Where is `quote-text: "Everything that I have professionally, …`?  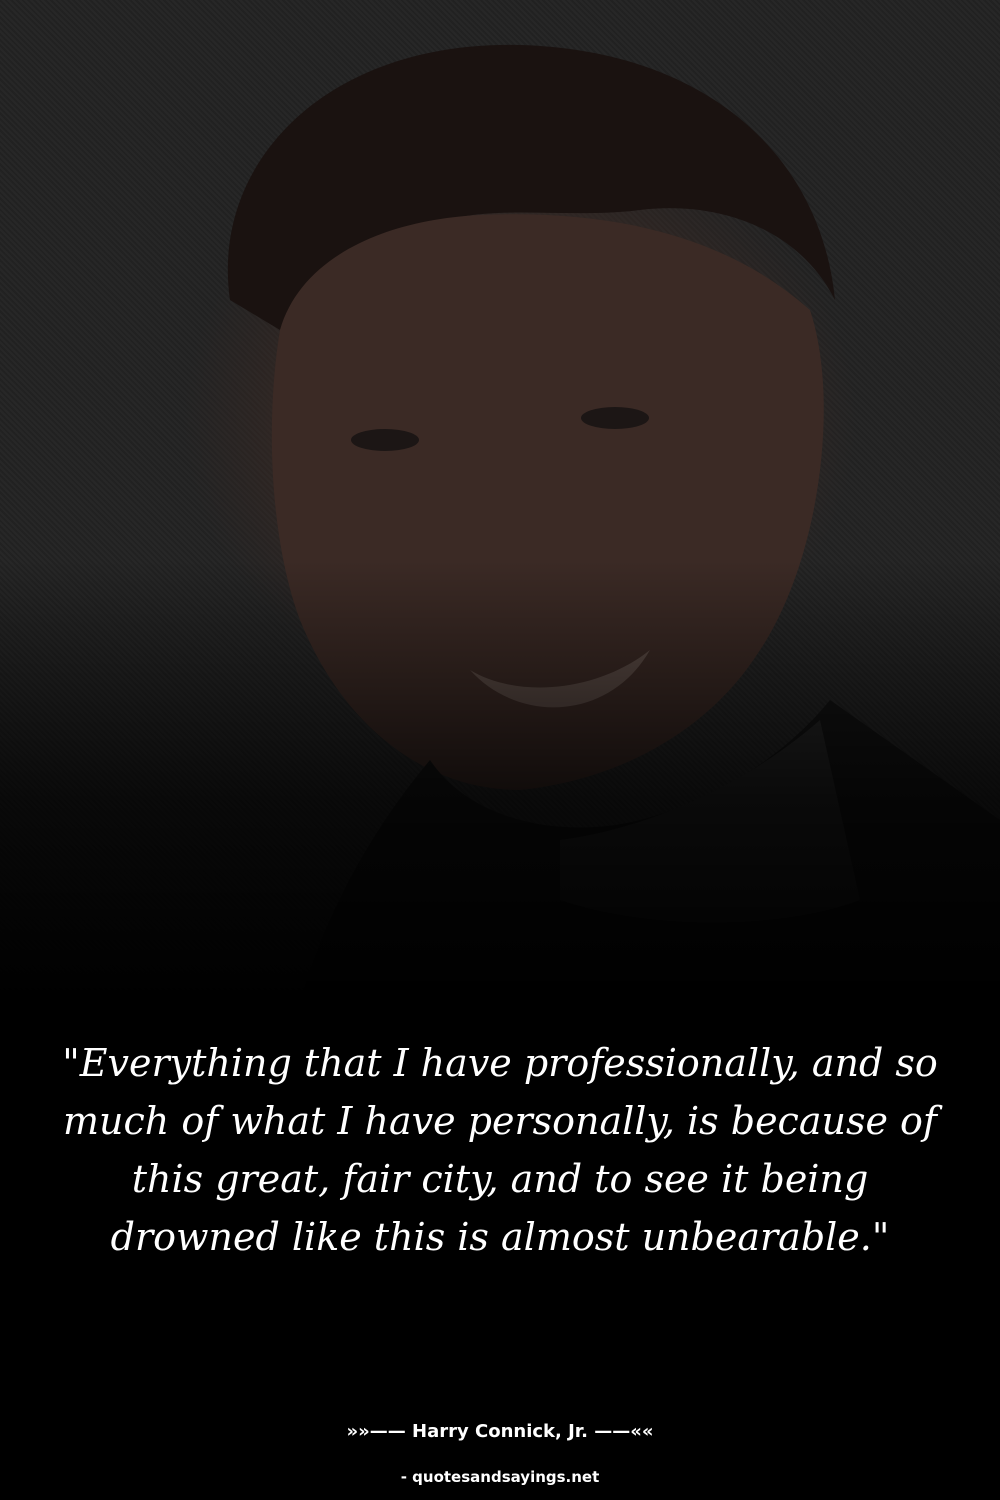 quote-text: "Everything that I have professionally, … is located at coordinates (500, 1150).